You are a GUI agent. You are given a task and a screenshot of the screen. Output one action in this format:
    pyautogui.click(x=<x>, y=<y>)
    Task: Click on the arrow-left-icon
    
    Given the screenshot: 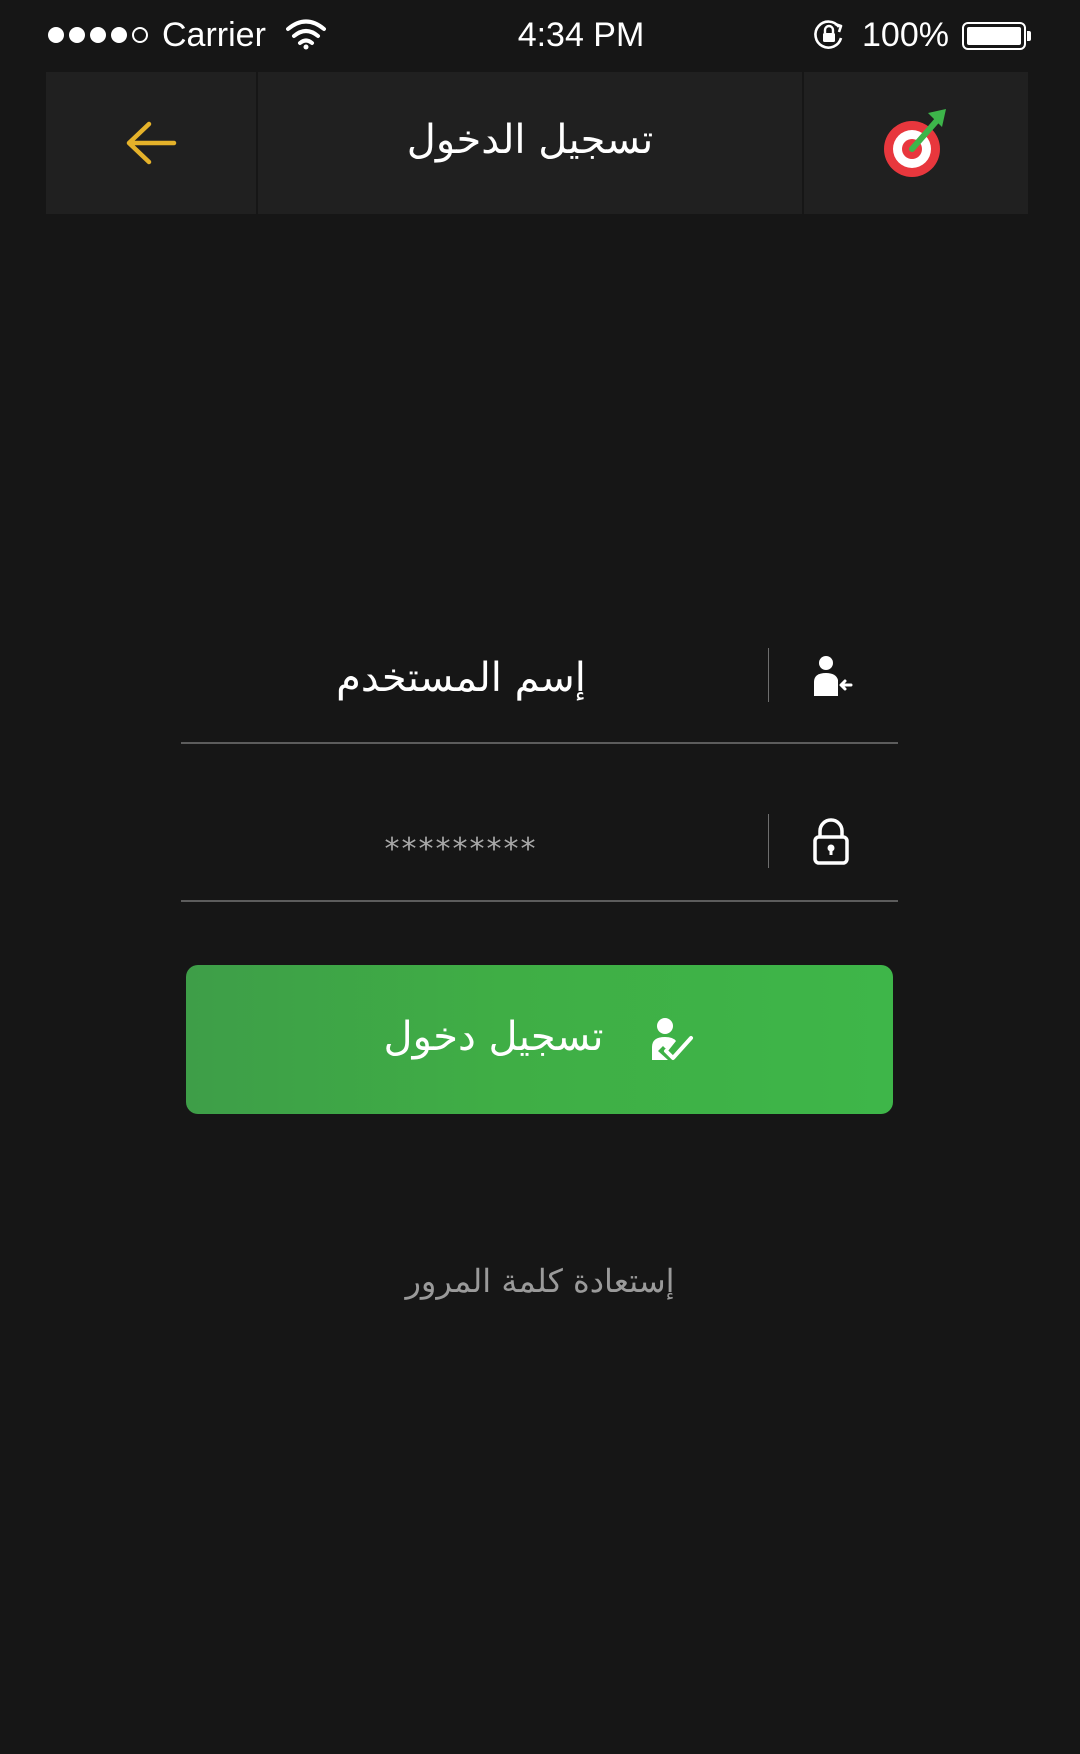 What is the action you would take?
    pyautogui.click(x=151, y=143)
    